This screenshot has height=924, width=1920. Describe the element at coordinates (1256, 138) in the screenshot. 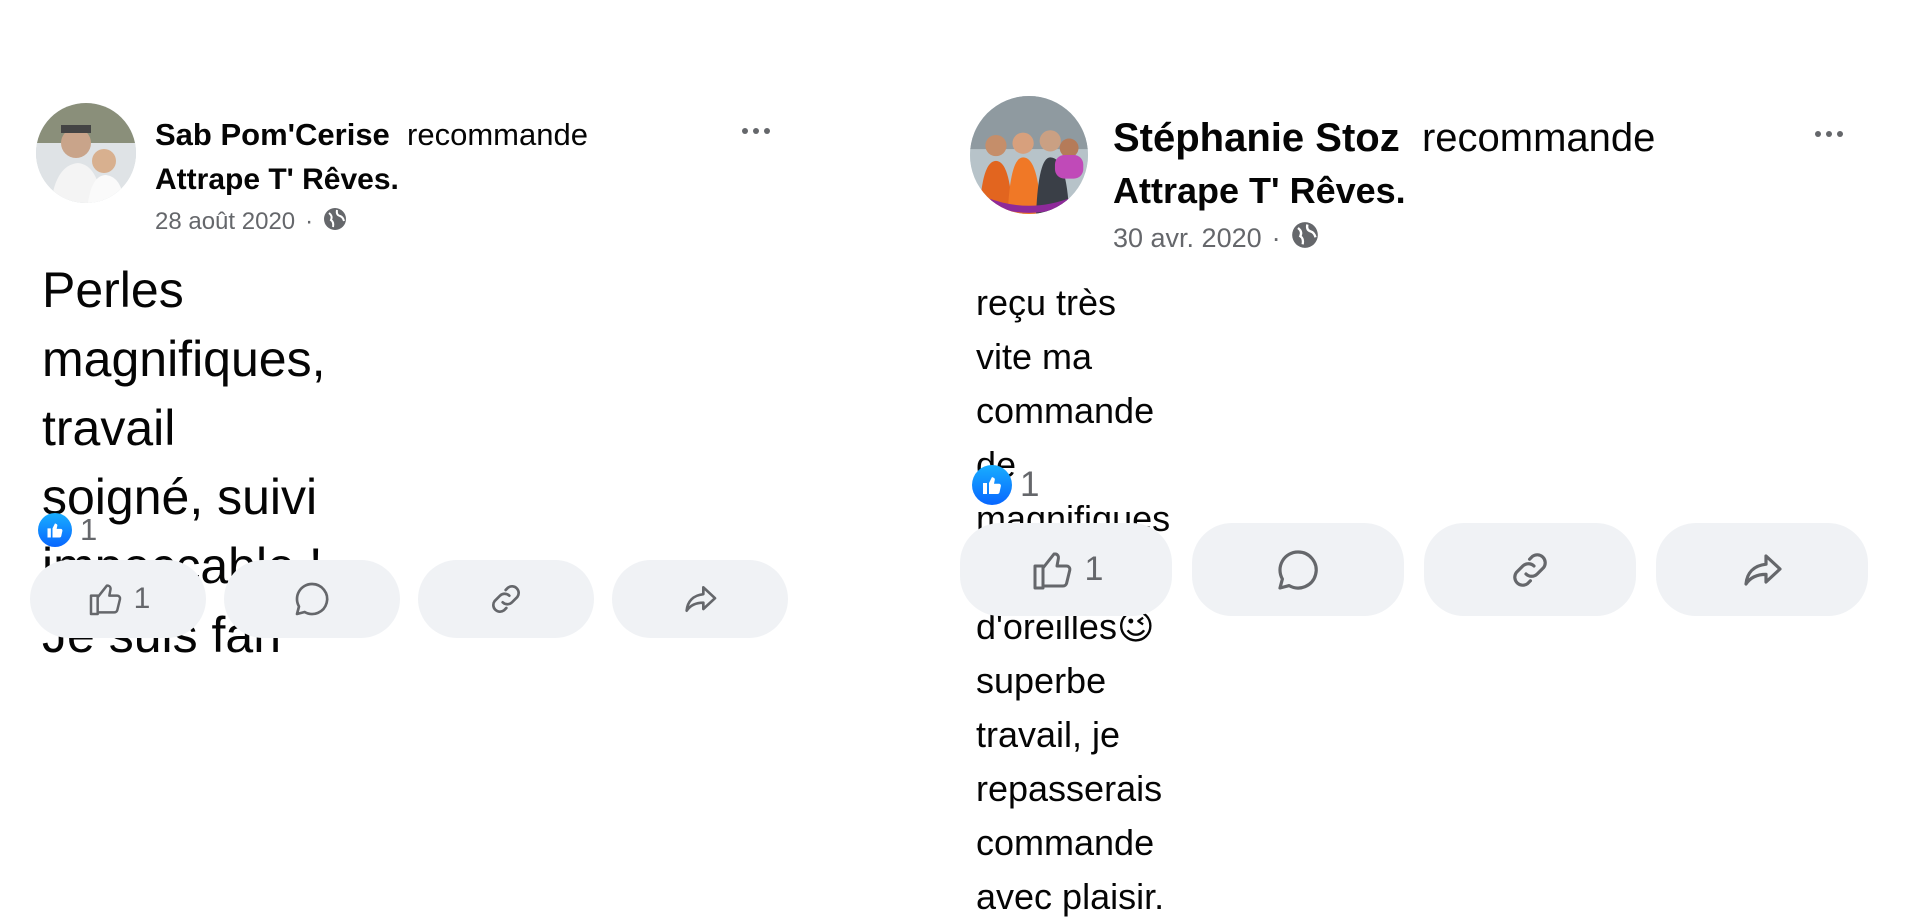

I see `author-name: Stéphanie Stoz` at that location.